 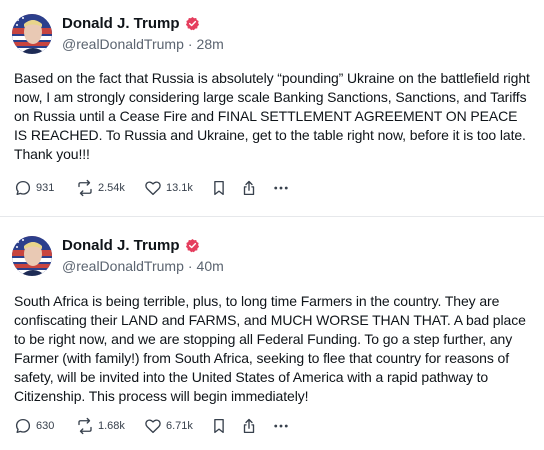 I want to click on retruth-button: 2.54k, so click(x=110, y=188).